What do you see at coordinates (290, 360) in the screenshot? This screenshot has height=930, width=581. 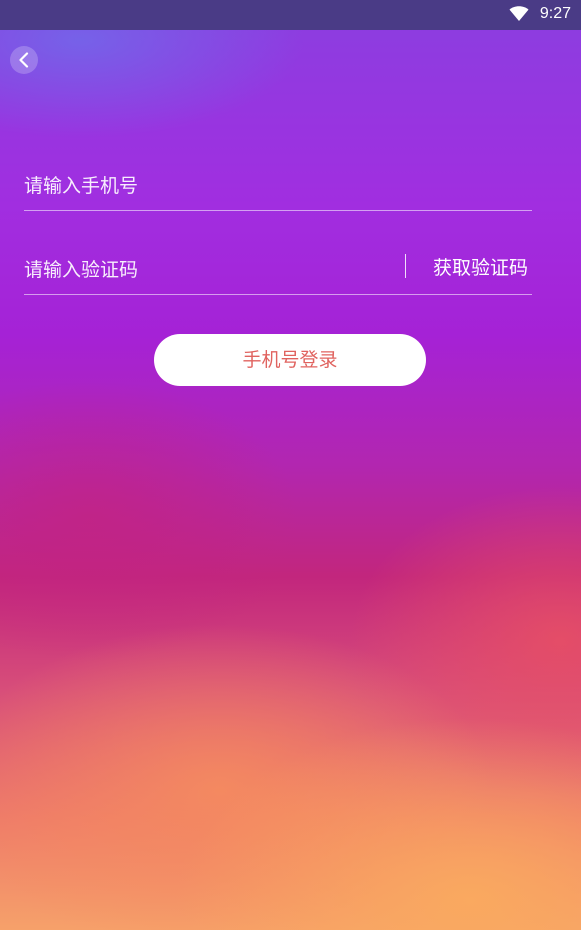 I see `phone-login-button: 手机号登录` at bounding box center [290, 360].